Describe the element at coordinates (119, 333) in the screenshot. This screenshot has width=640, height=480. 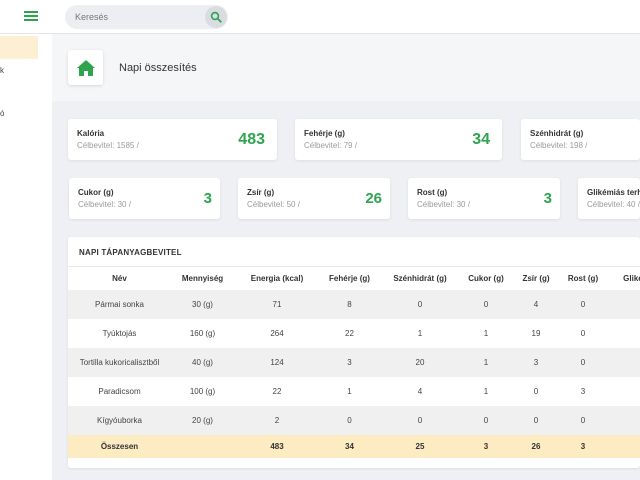
I see `table-cell: Tyúktojás` at that location.